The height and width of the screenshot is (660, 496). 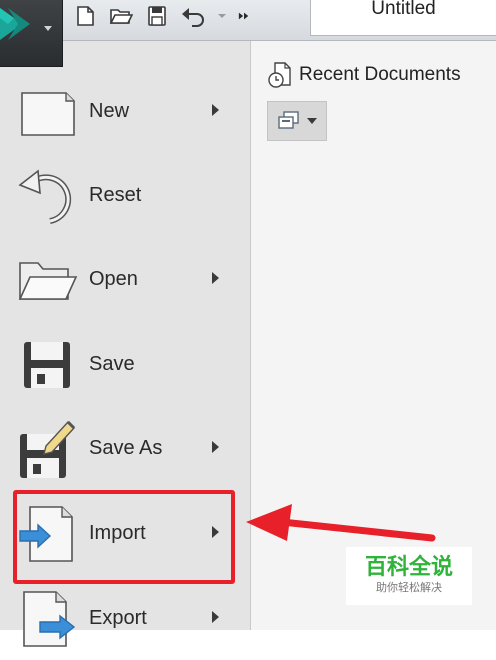 I want to click on watermark-title: 百科全说, so click(x=408, y=567).